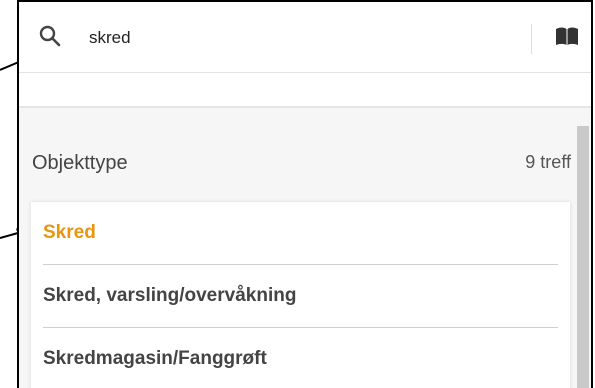  I want to click on result-item-skredmagasin: Skredmagasin/Fanggrøft, so click(300, 358).